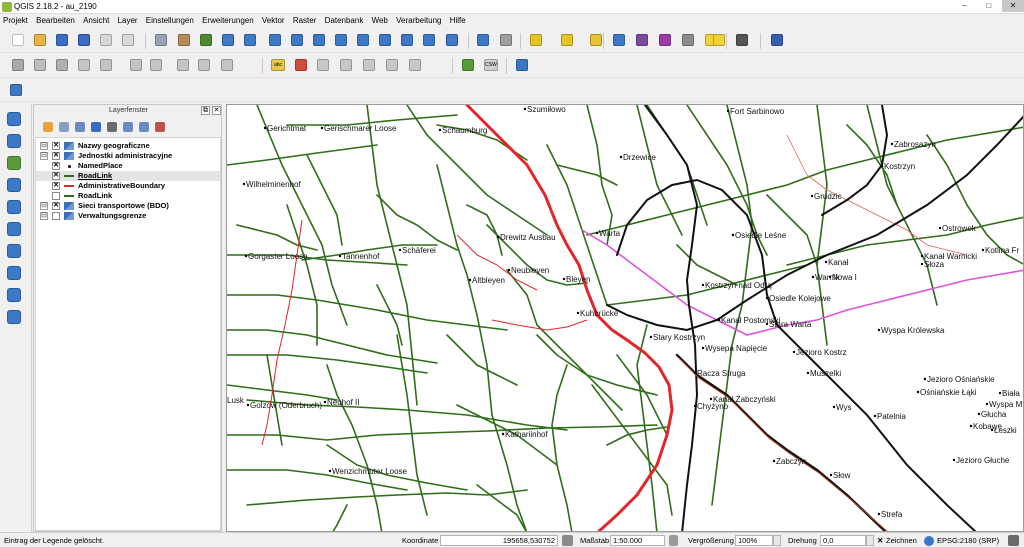 This screenshot has height=547, width=1024. Describe the element at coordinates (14, 141) in the screenshot. I see `add-raster-layer-button` at that location.